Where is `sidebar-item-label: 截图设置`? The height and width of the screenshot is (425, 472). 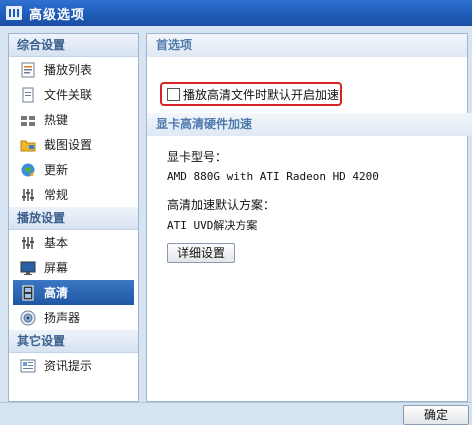 sidebar-item-label: 截图设置 is located at coordinates (68, 145).